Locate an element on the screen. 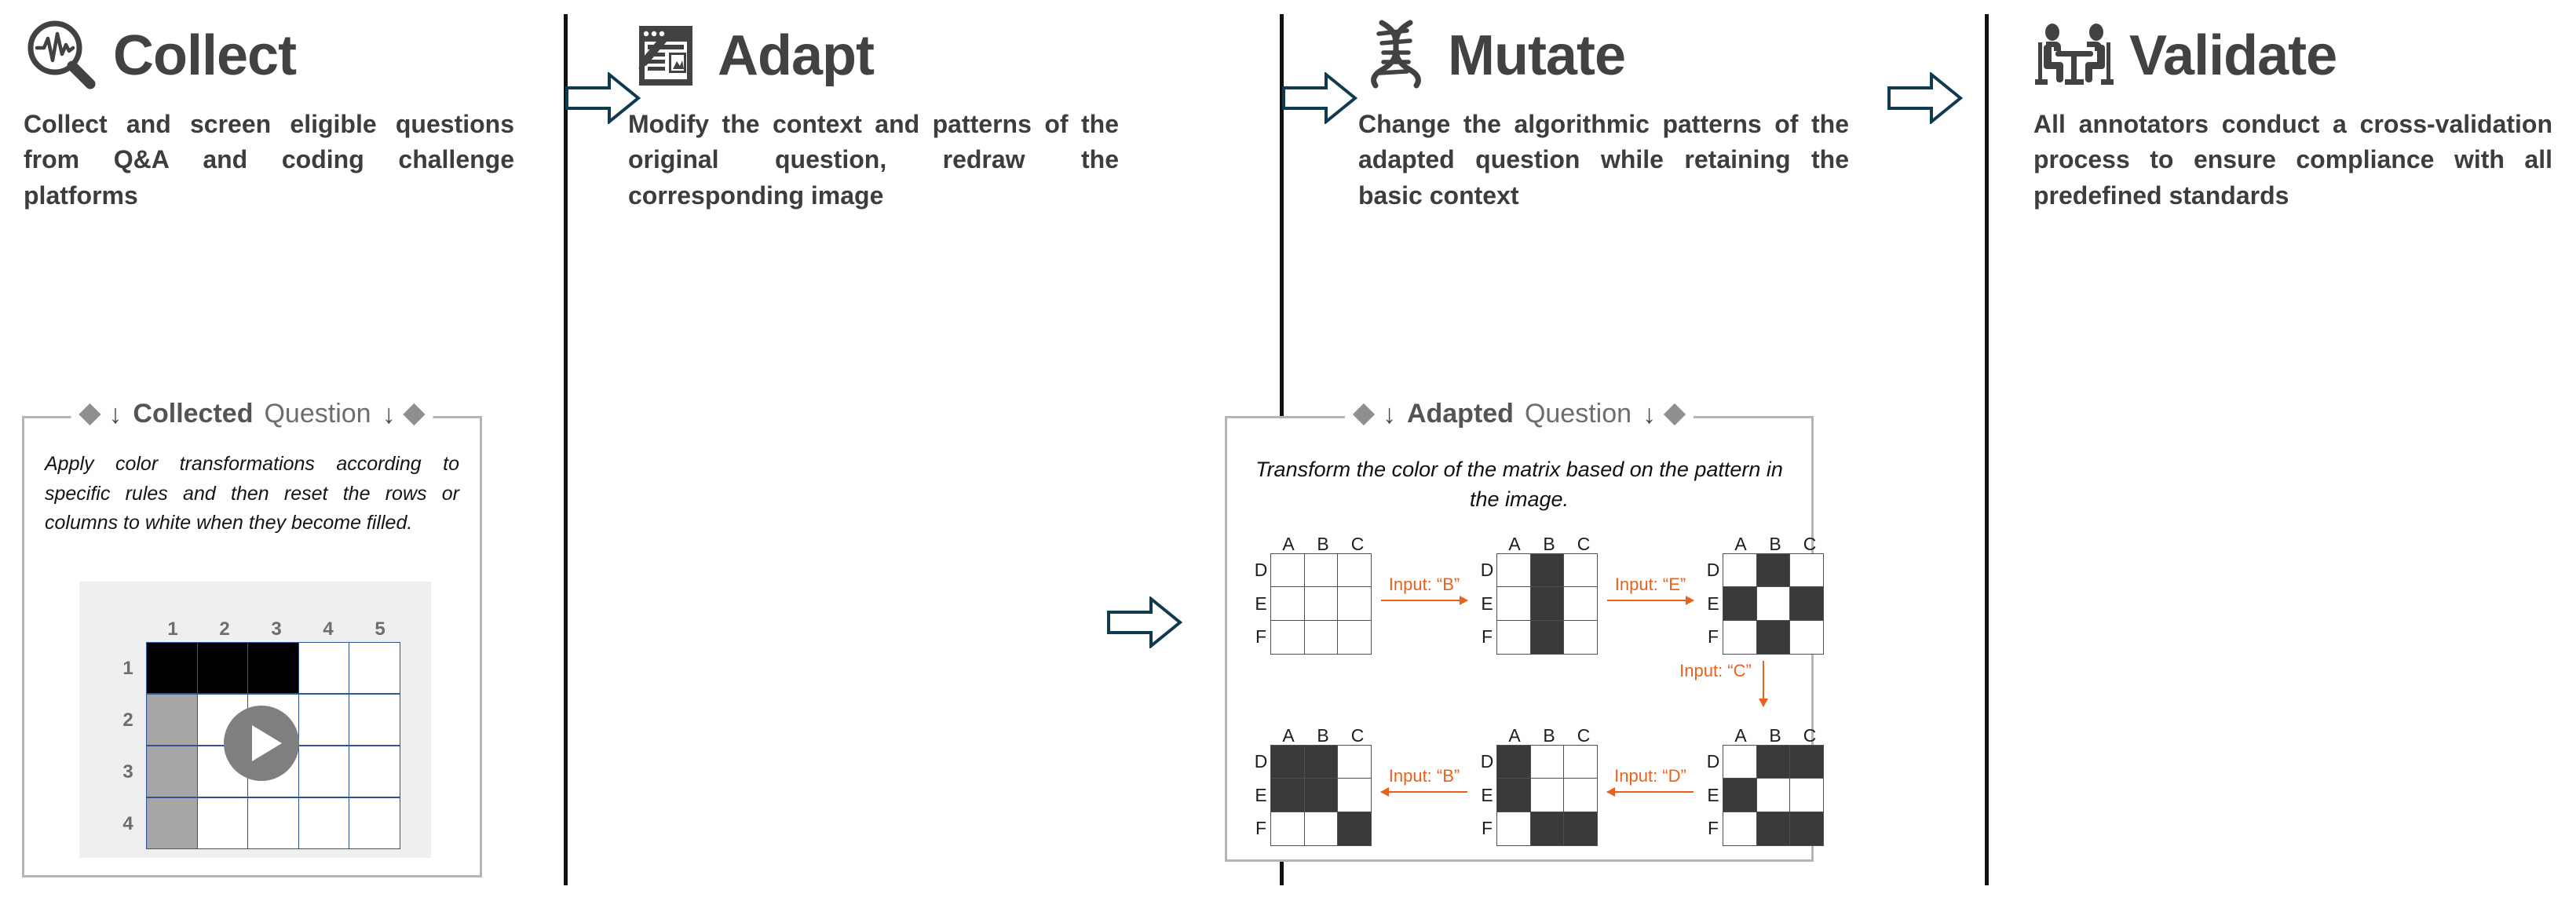 This screenshot has height=912, width=2576. grid-col-header: 2 is located at coordinates (224, 629).